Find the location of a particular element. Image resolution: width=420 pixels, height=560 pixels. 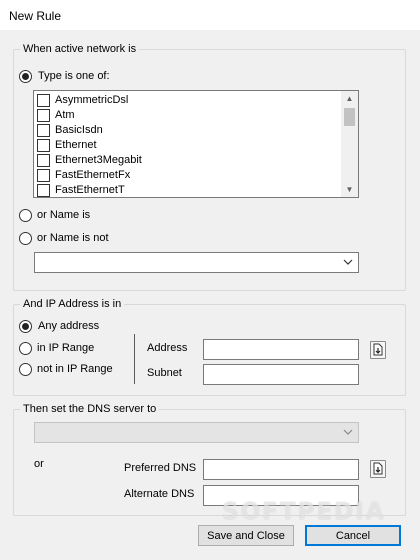

window-title: New Rule is located at coordinates (35, 16).